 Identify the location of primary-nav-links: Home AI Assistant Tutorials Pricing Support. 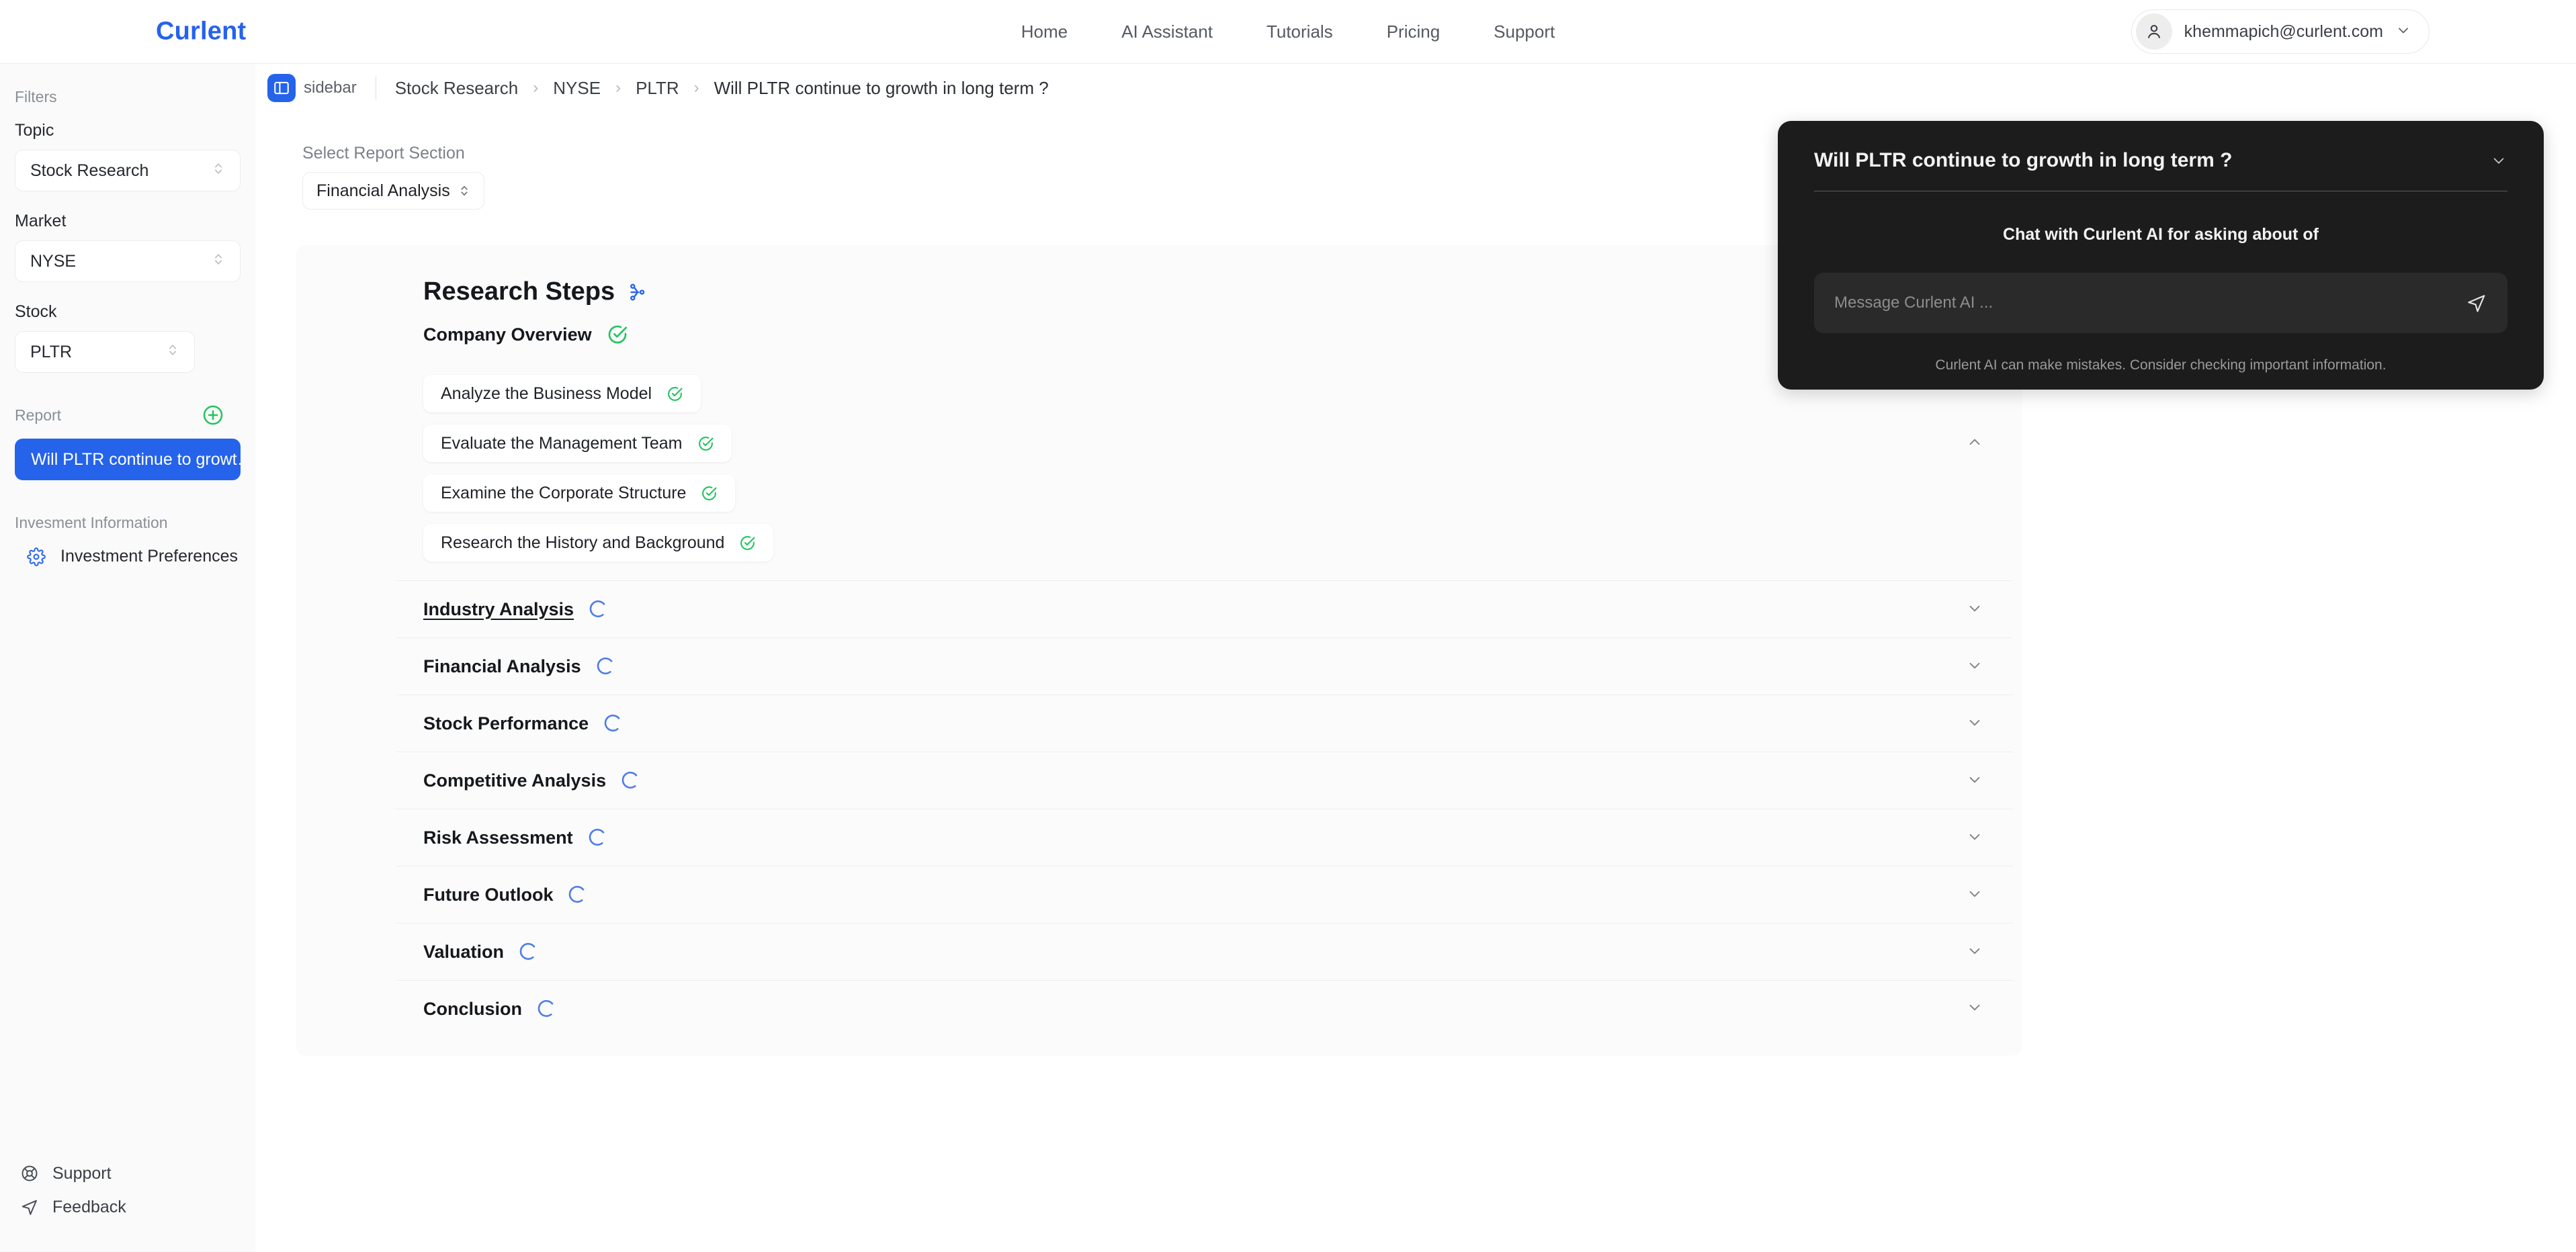
(1288, 32).